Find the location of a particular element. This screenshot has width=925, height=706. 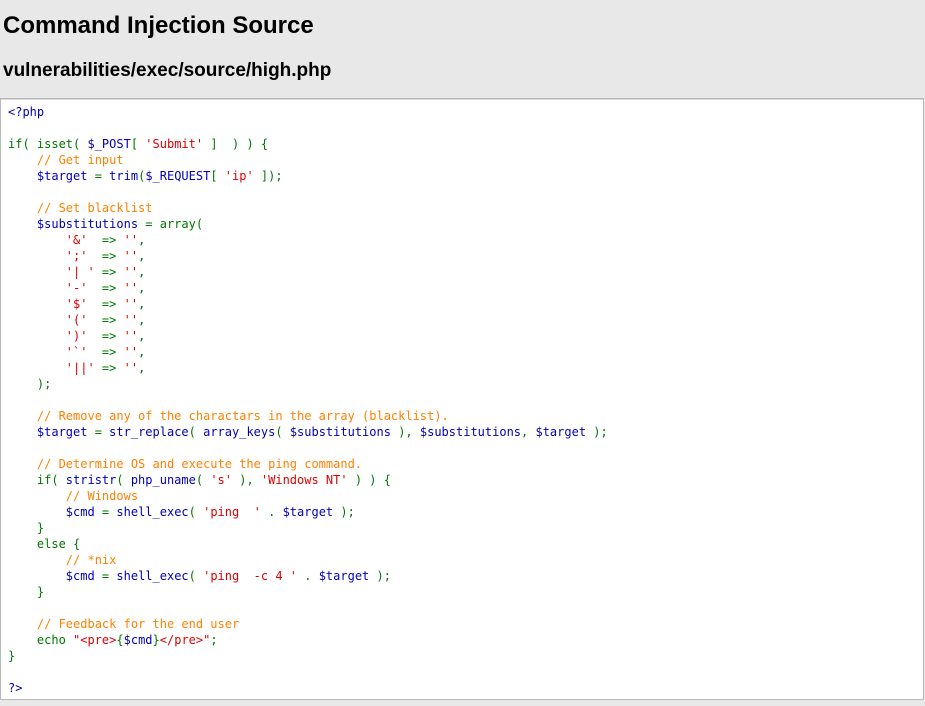

page-title: Command Injection Source is located at coordinates (158, 25).